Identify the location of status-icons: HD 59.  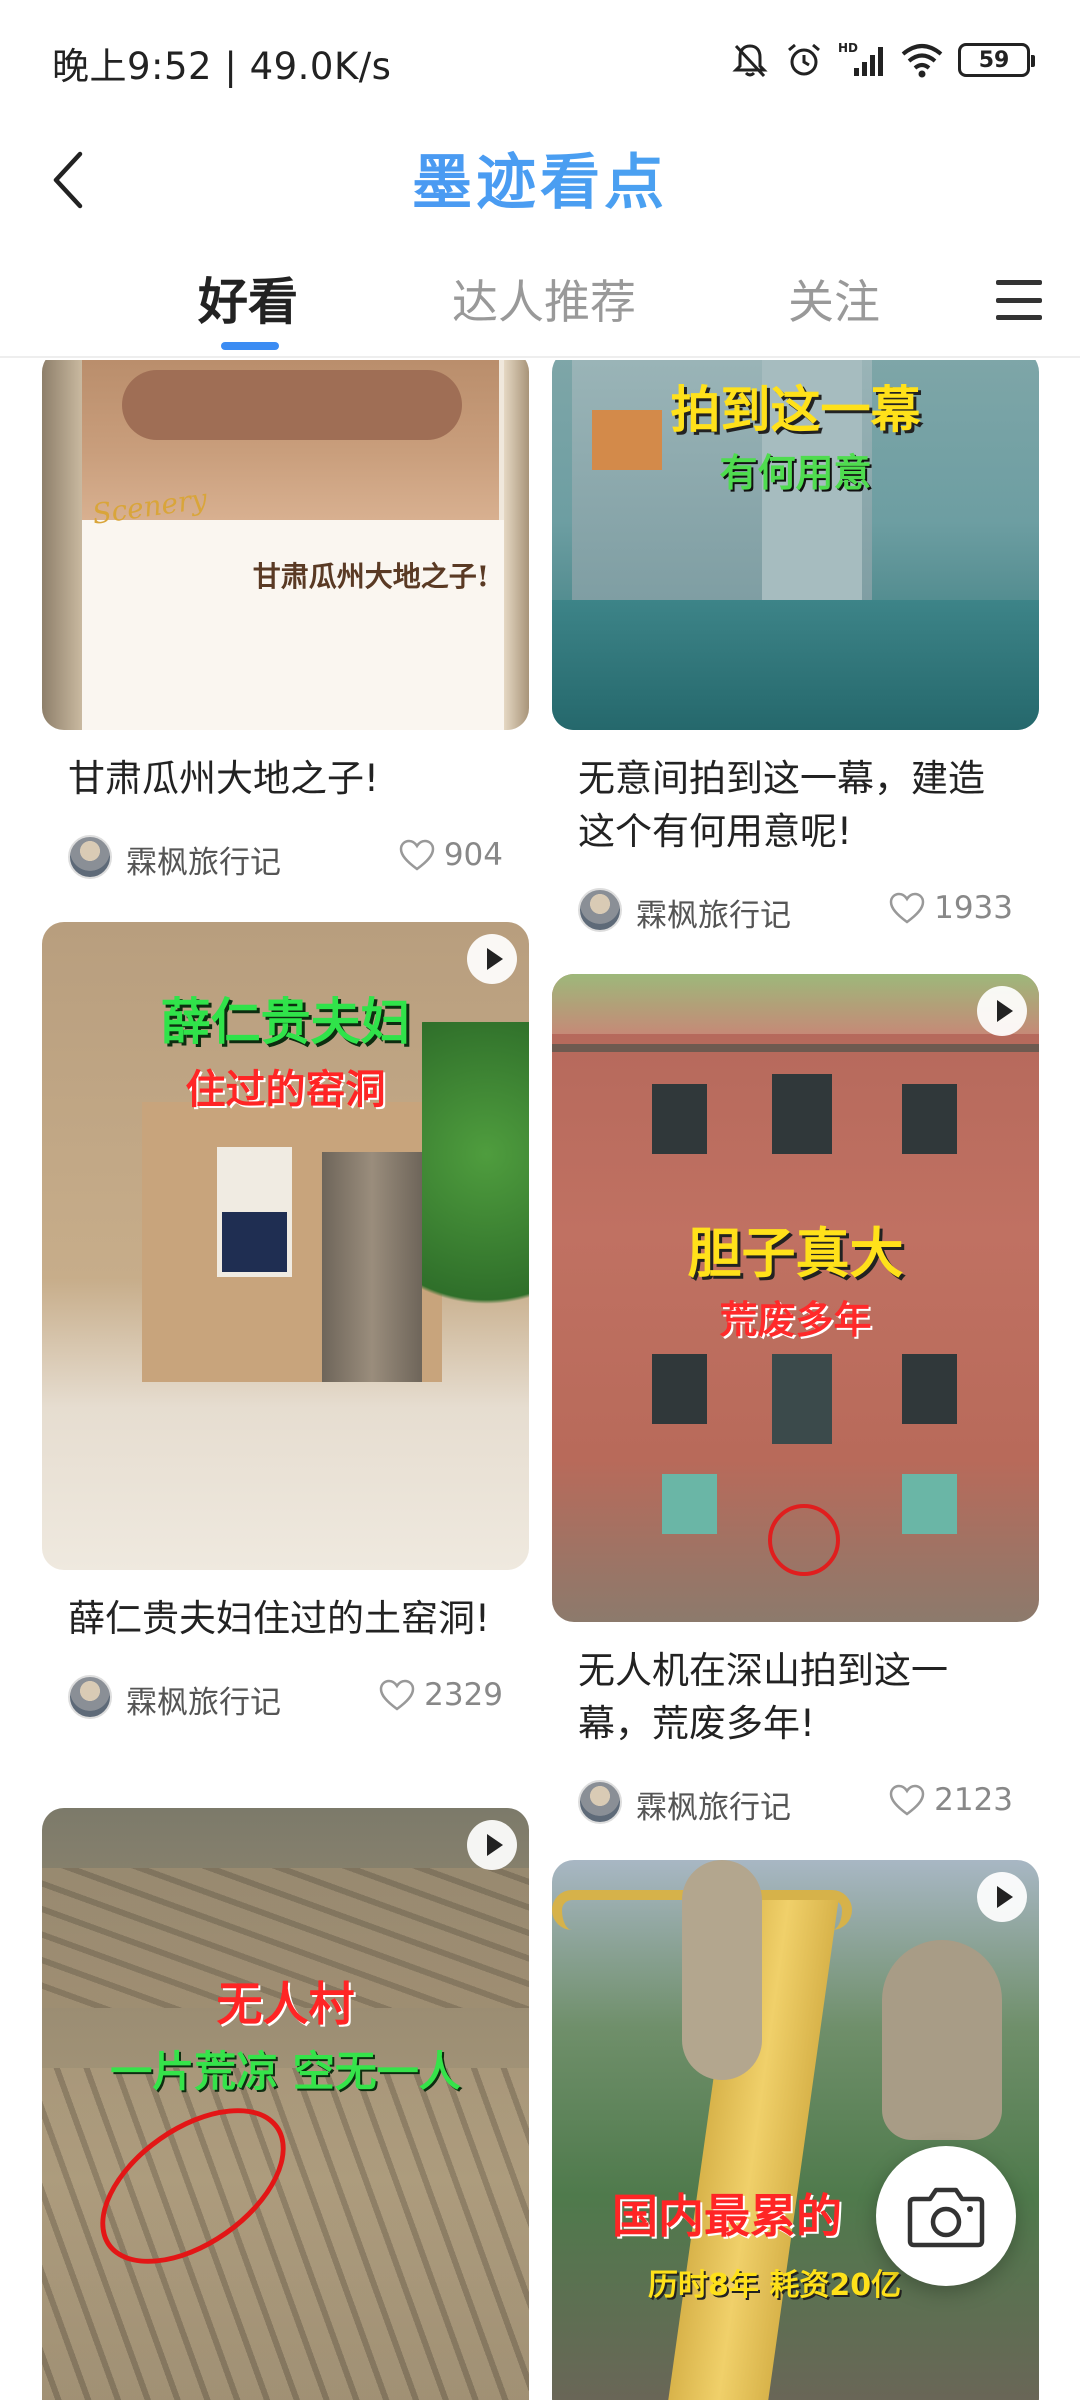
(882, 60).